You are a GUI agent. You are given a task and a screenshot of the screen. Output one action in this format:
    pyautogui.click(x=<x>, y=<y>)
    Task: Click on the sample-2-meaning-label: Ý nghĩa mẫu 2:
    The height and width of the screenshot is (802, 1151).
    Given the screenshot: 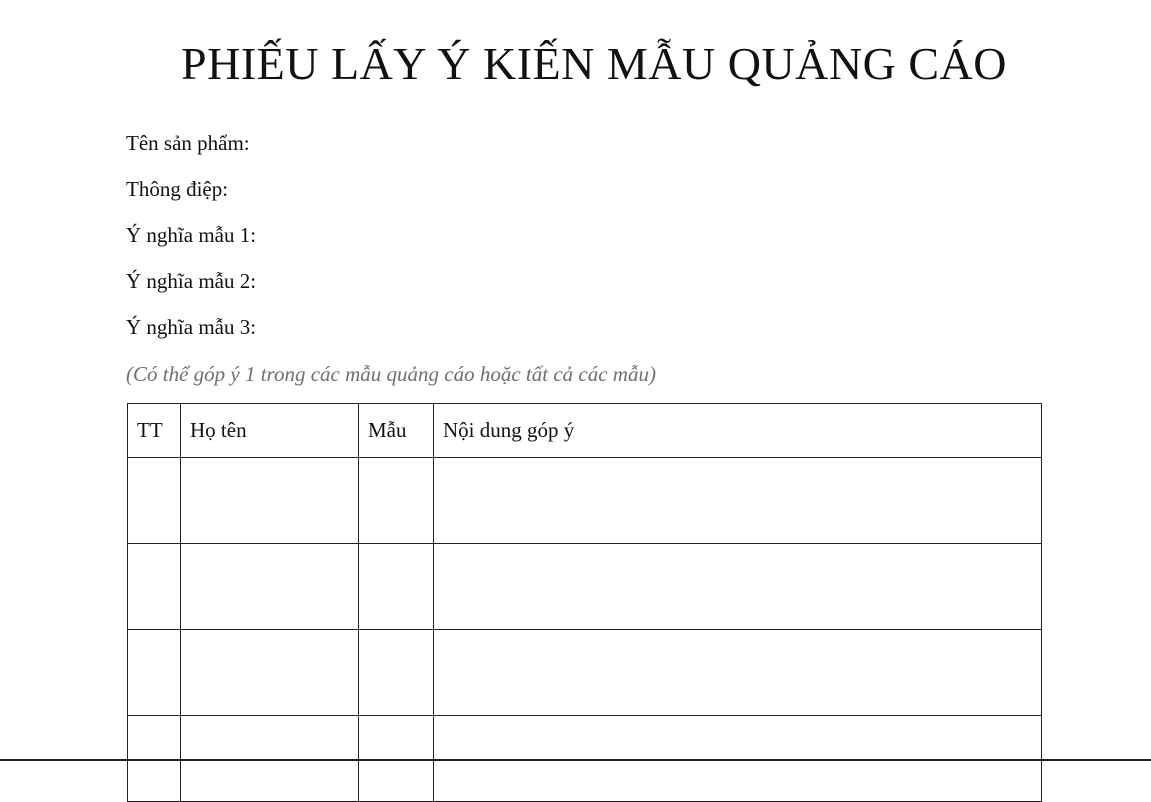 What is the action you would take?
    pyautogui.click(x=191, y=281)
    